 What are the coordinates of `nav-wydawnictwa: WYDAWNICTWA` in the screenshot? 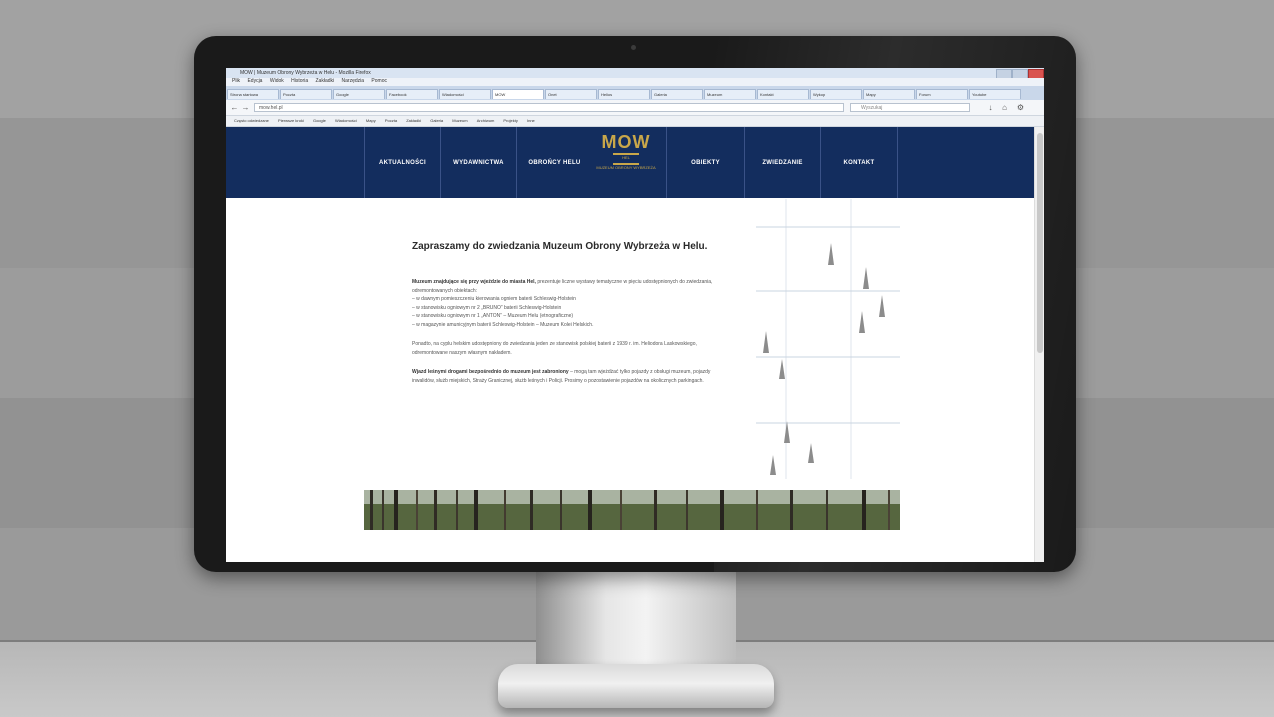 It's located at (478, 162).